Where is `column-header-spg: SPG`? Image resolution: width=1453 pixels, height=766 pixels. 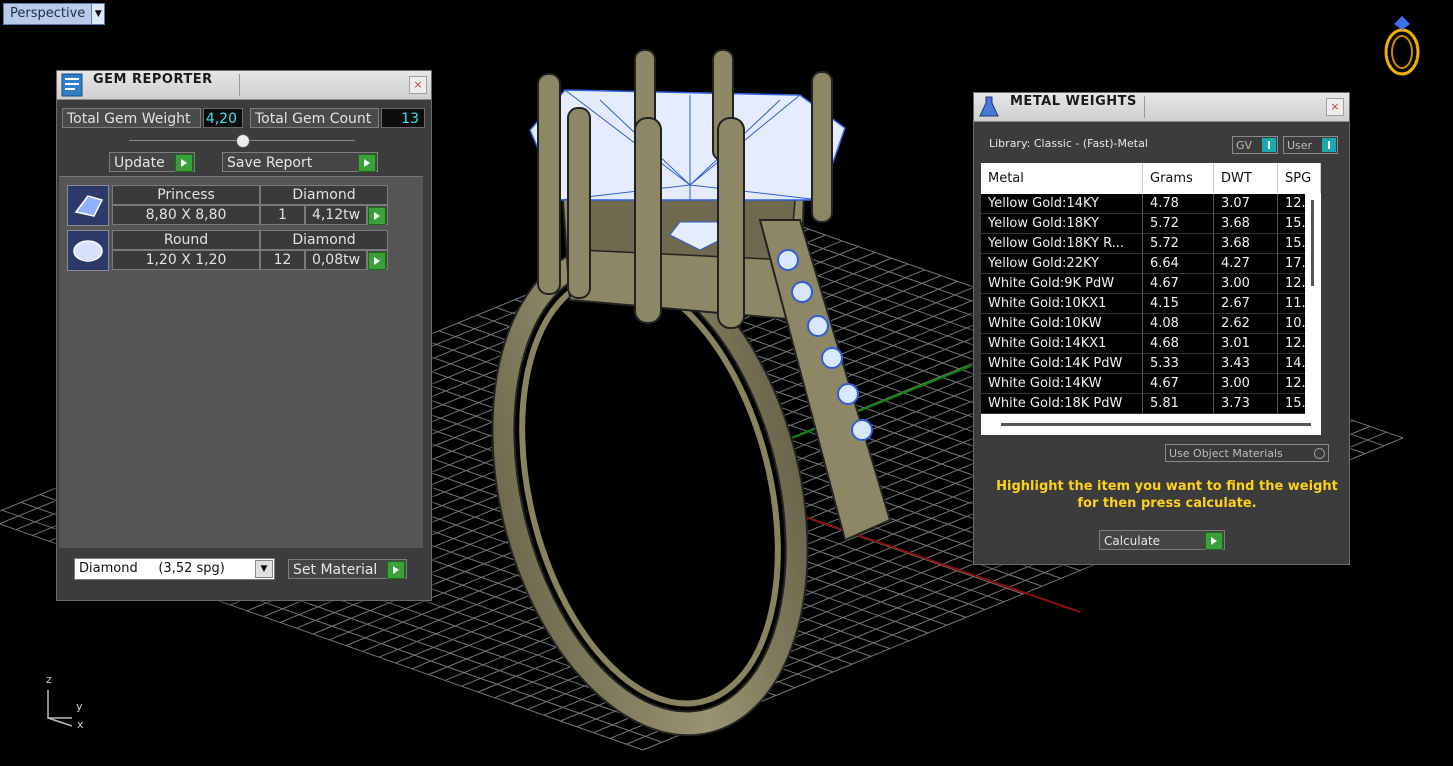 column-header-spg: SPG is located at coordinates (1299, 178).